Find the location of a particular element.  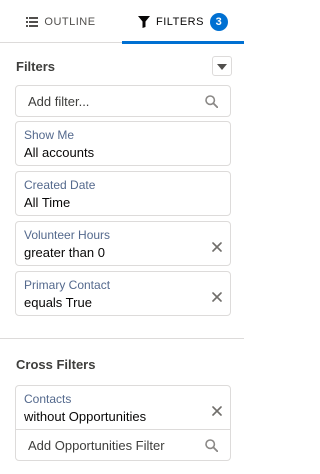

filters-menu-button is located at coordinates (222, 66).